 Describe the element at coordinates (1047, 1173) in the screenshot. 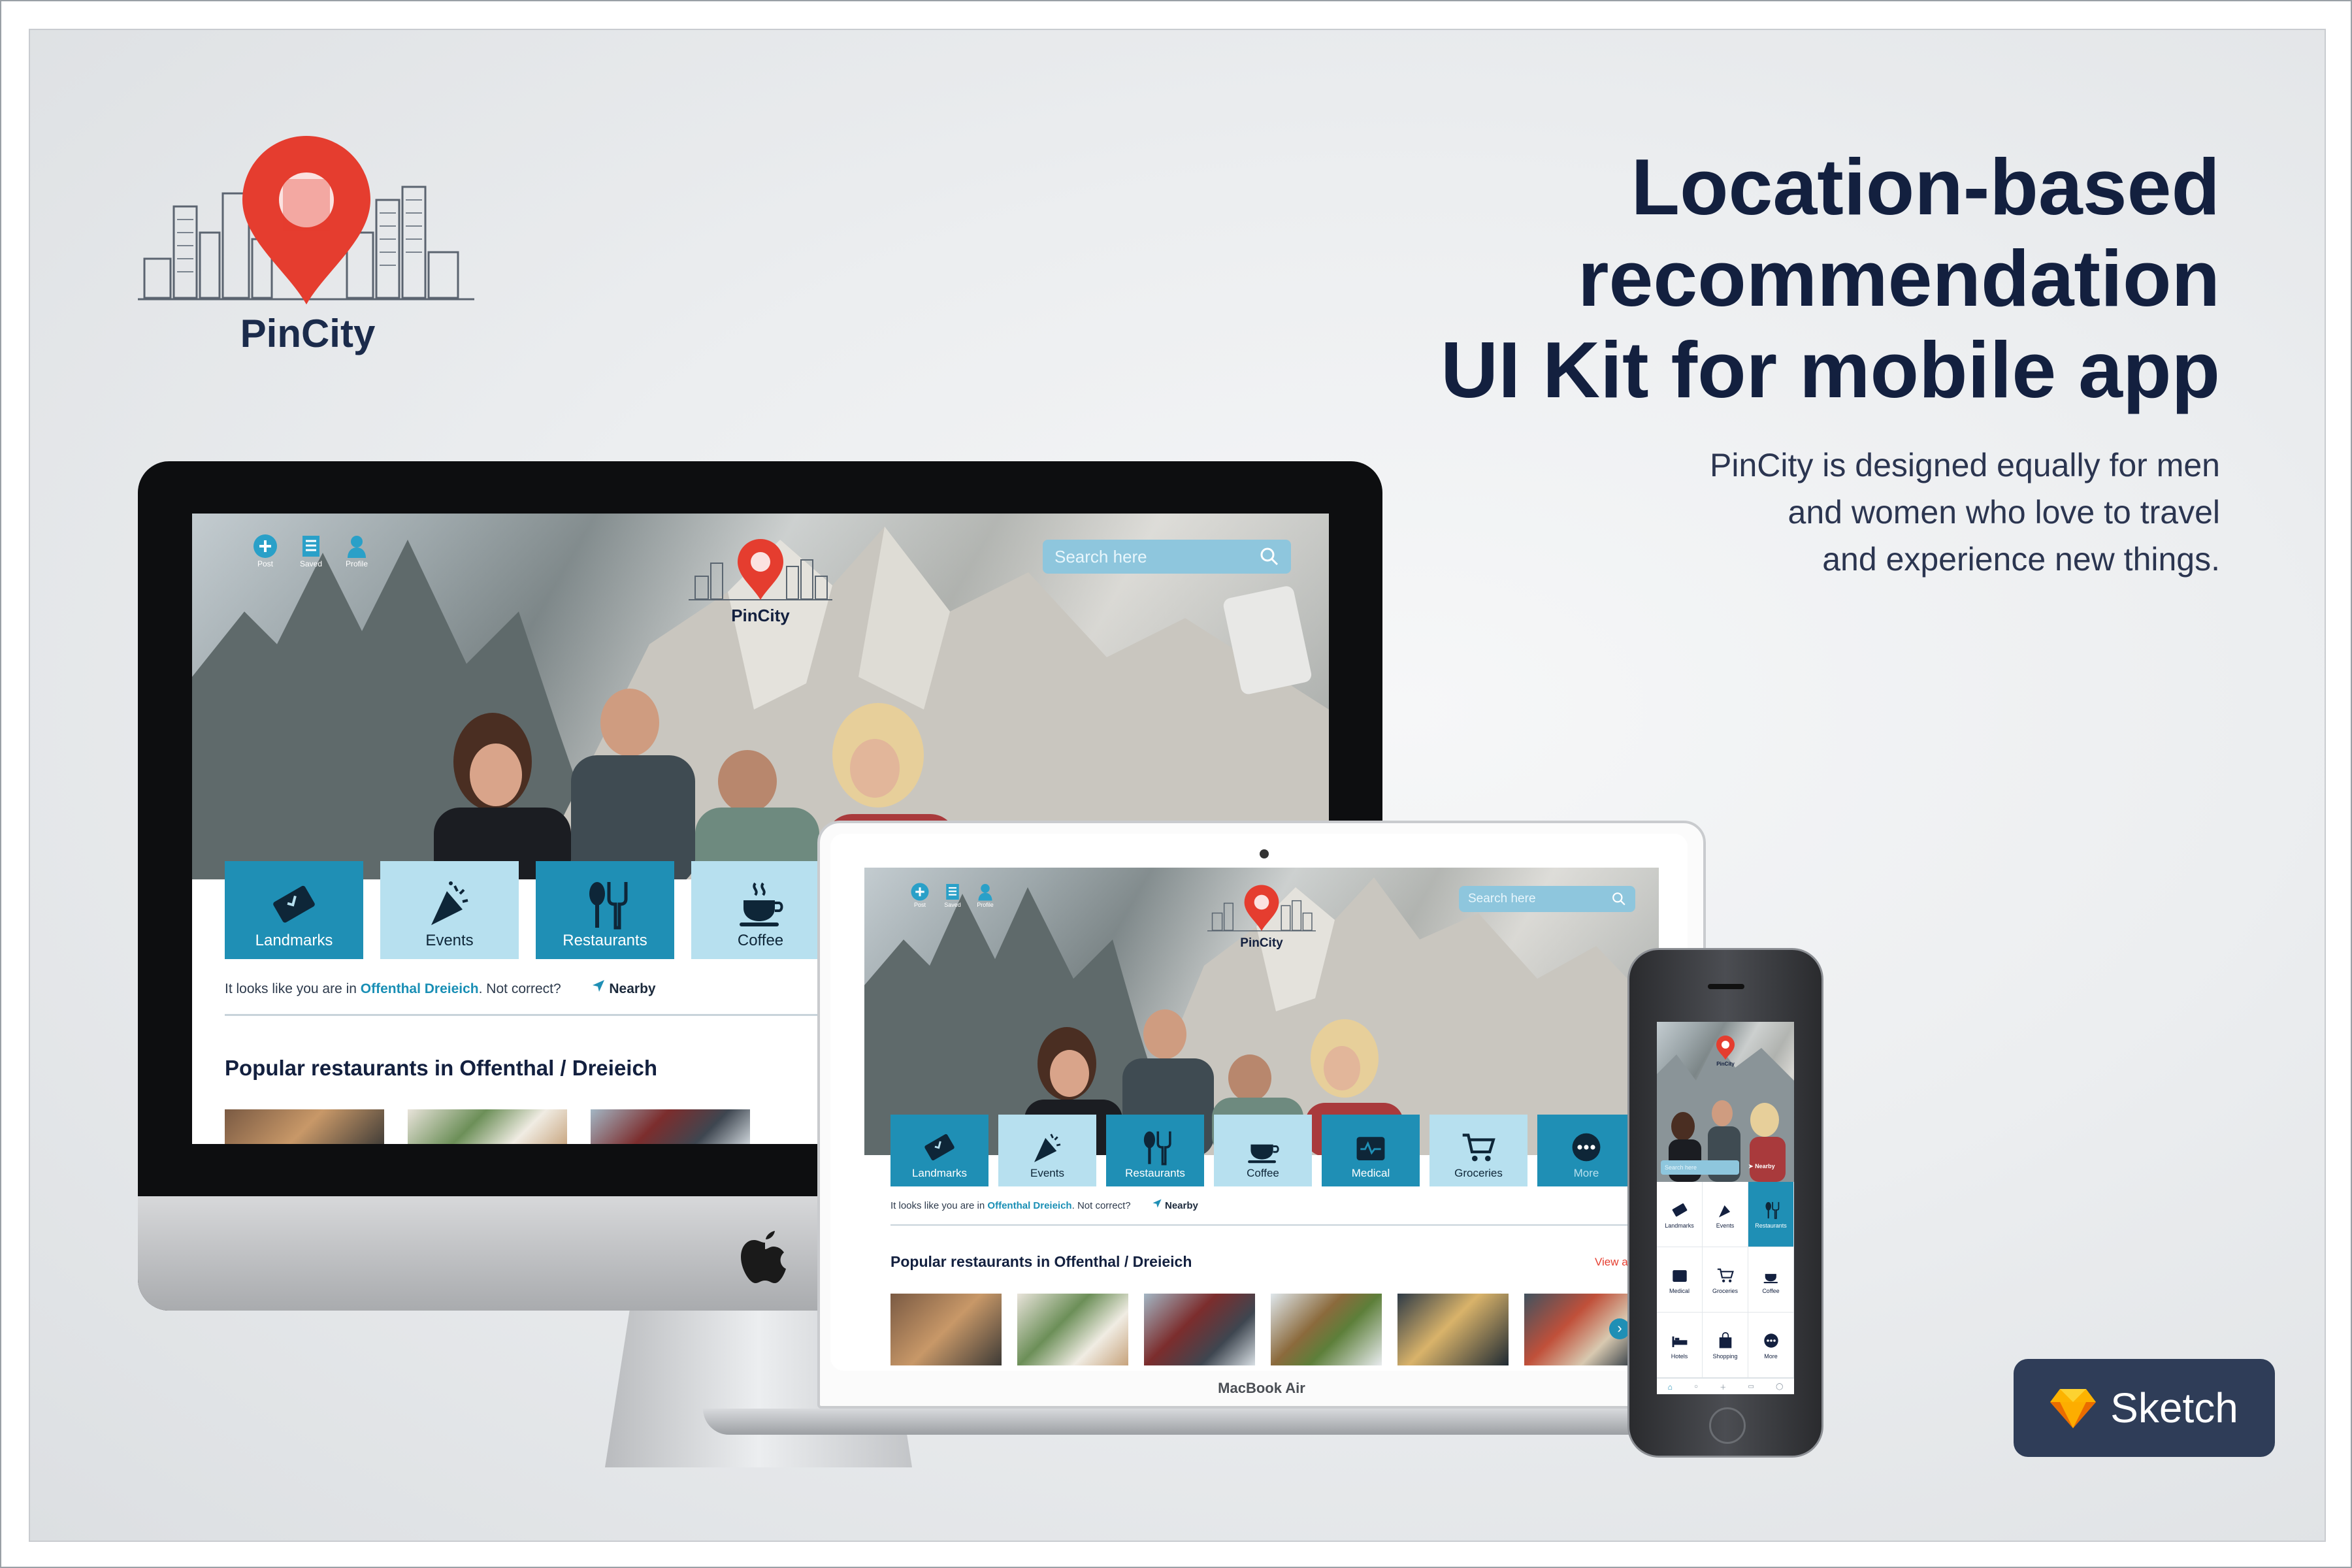

I see `category-label: Events` at that location.